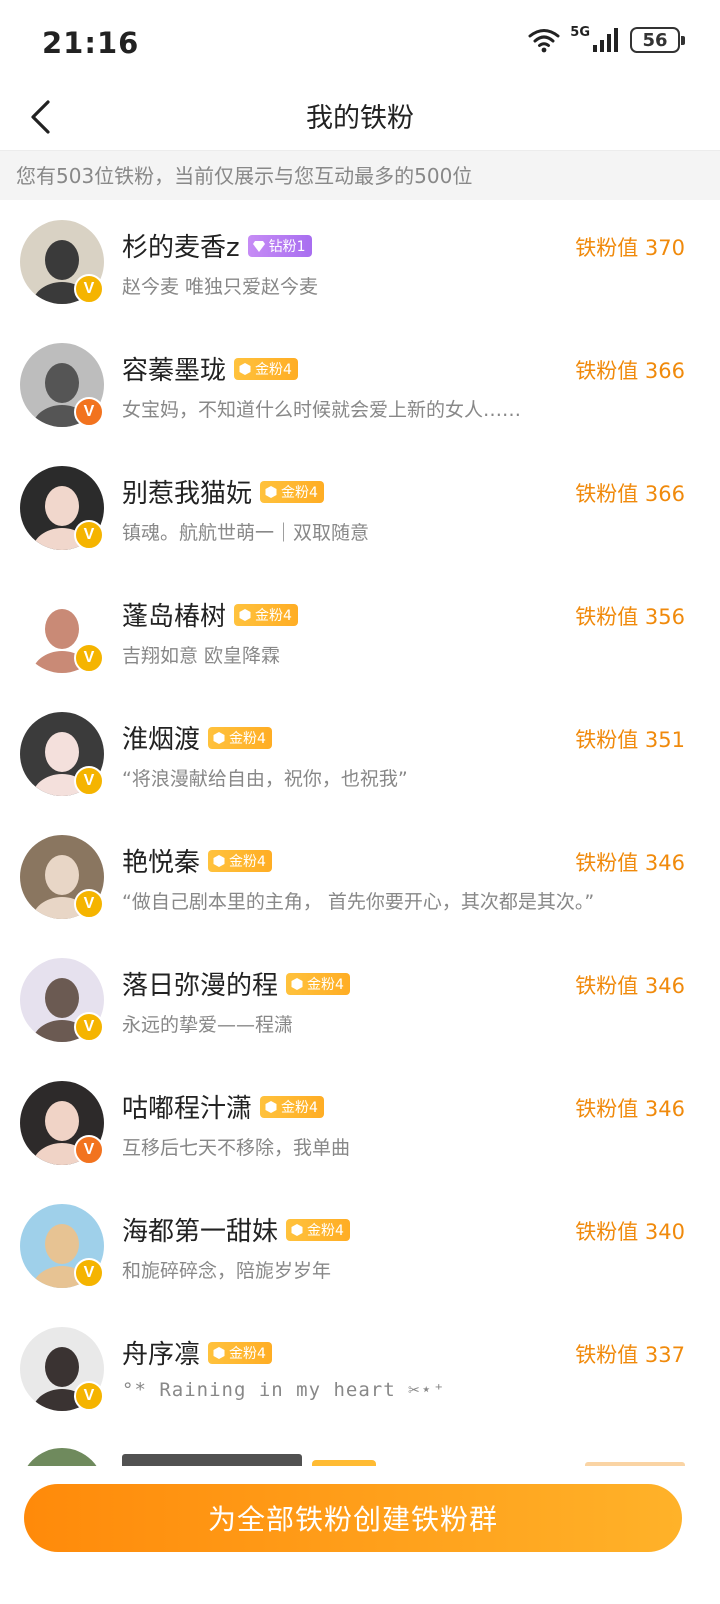  What do you see at coordinates (360, 507) in the screenshot?
I see `fan-row: V 别惹我猫妧 金粉4 镇魂。航航世萌一｜双取随意 铁粉值 366` at bounding box center [360, 507].